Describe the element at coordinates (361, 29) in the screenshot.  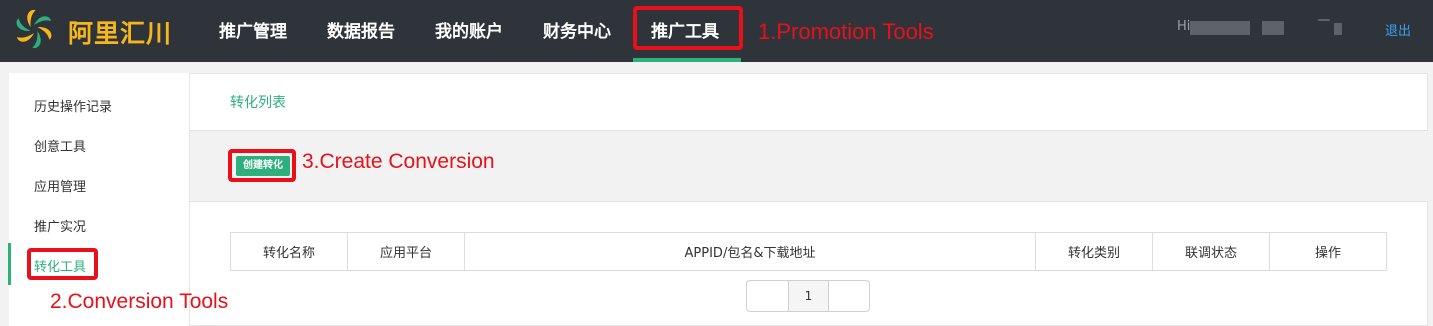
I see `nav-data-report: 数据报告` at that location.